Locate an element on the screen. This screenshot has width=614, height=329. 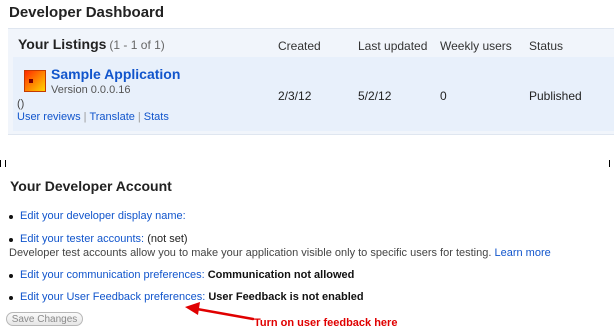
app-links: User reviews | Translate | Stats is located at coordinates (93, 117).